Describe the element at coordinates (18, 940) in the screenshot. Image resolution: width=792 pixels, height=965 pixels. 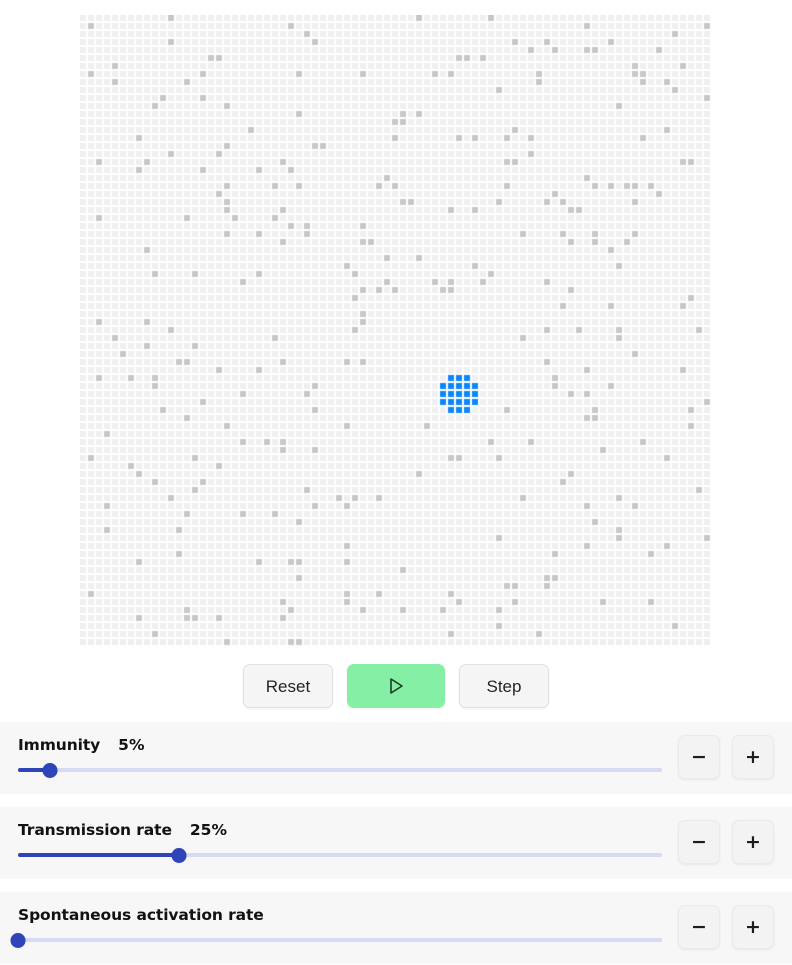
I see `slider-thumb-spontaneous-activation-rate` at that location.